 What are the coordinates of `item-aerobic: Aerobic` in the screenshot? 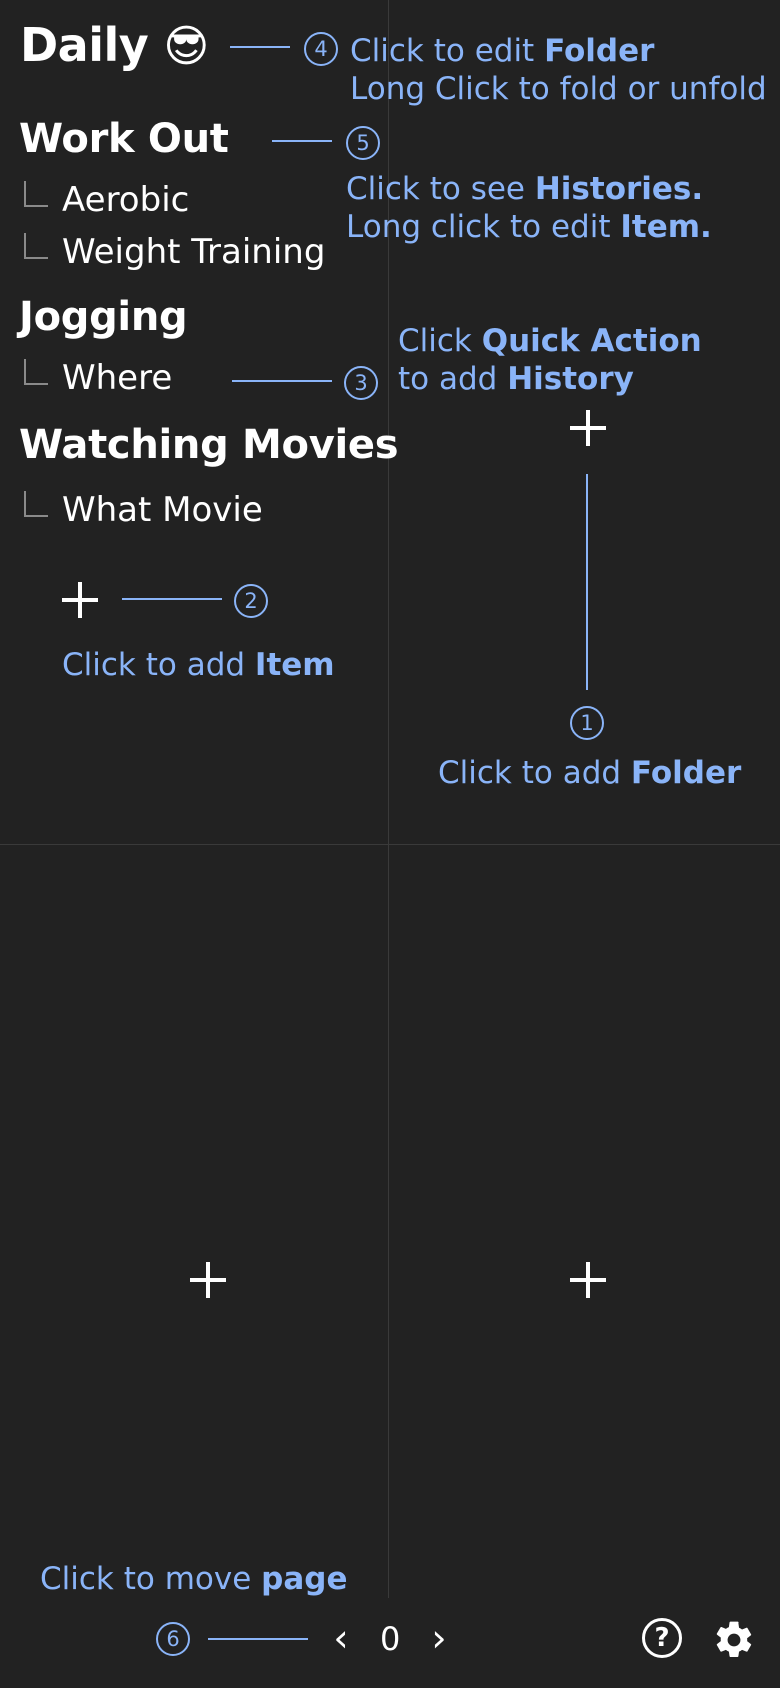 It's located at (106, 200).